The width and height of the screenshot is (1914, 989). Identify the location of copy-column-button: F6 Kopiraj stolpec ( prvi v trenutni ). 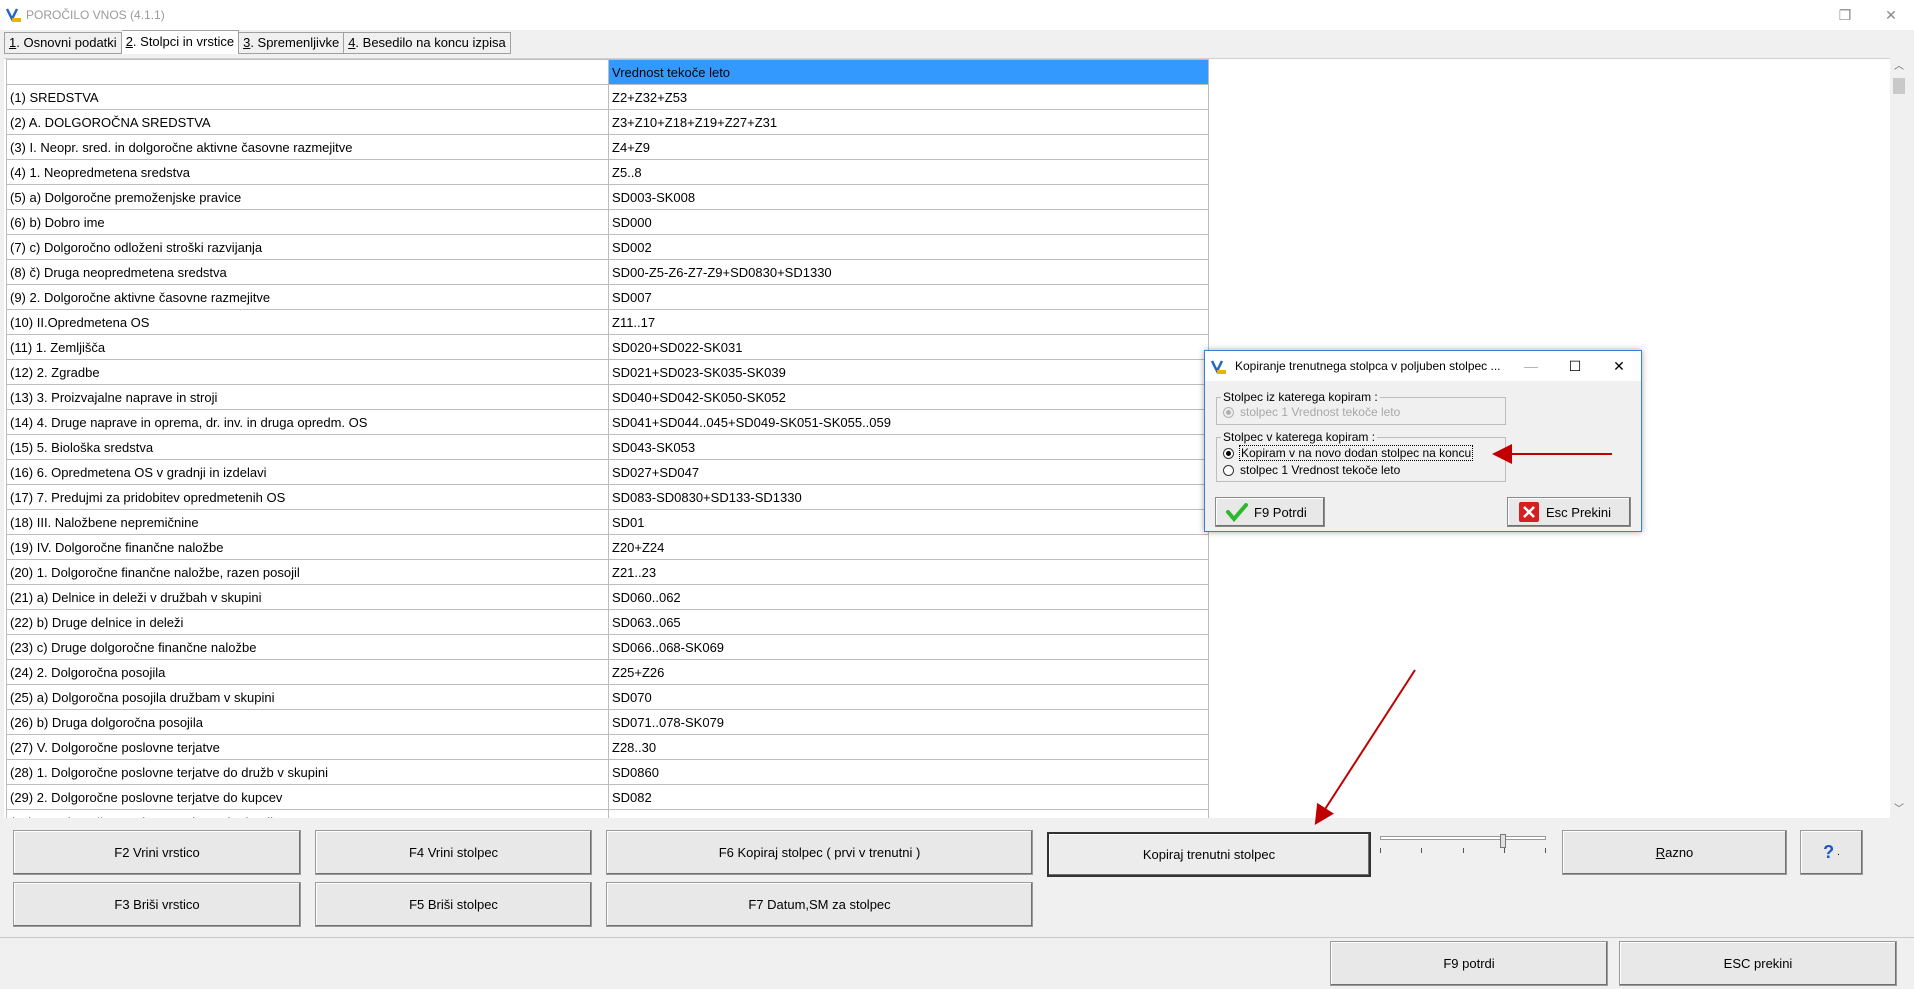
(819, 852).